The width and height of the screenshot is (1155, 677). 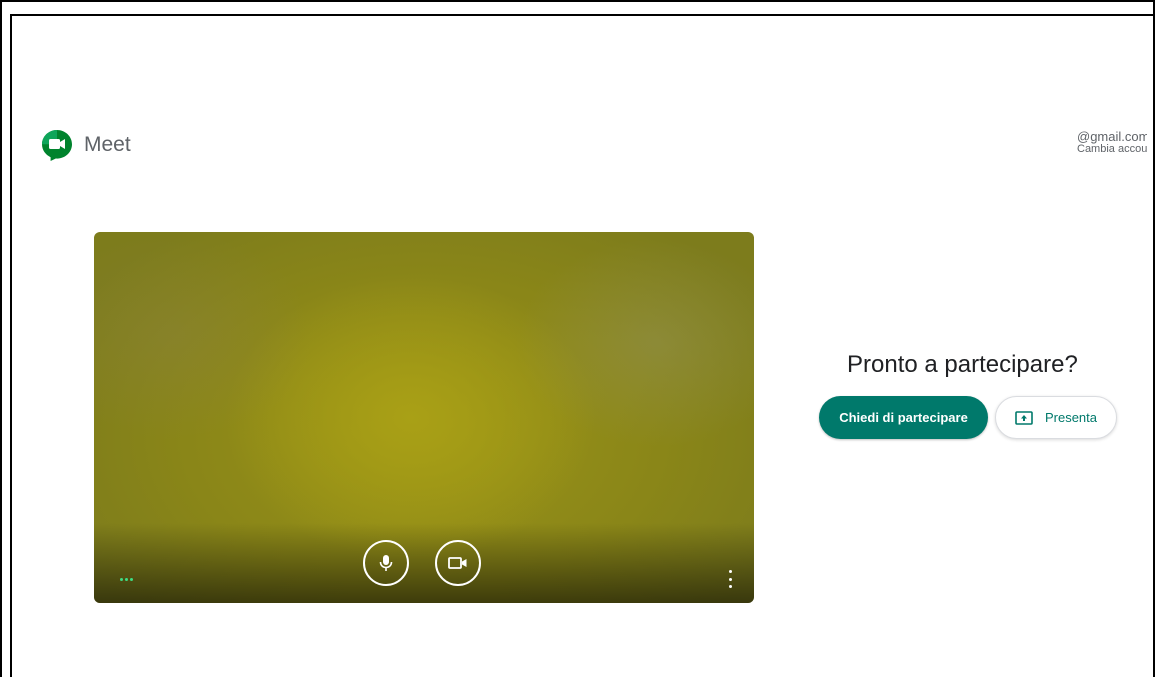 I want to click on preview-controls-gradient, so click(x=424, y=563).